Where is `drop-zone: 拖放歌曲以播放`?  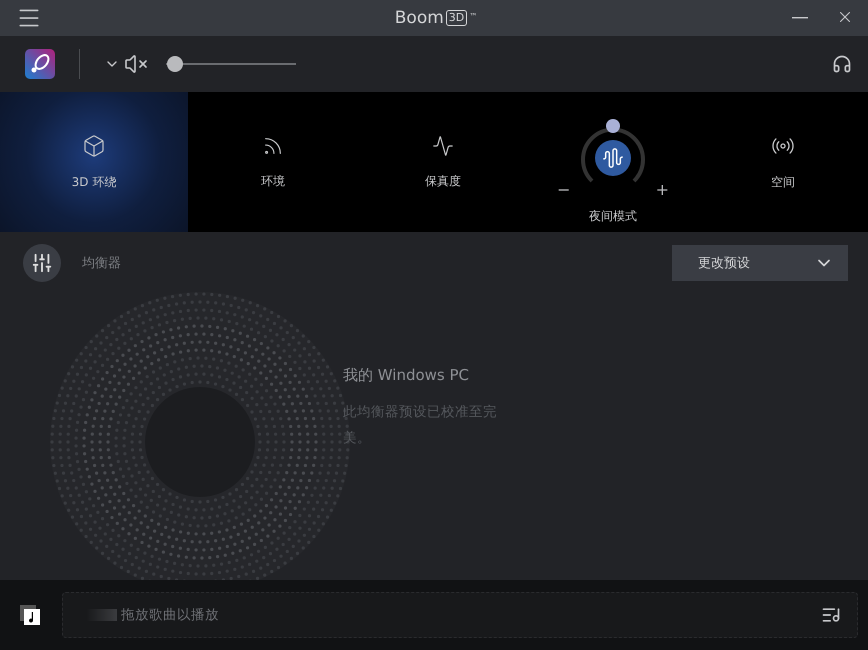 drop-zone: 拖放歌曲以播放 is located at coordinates (460, 615).